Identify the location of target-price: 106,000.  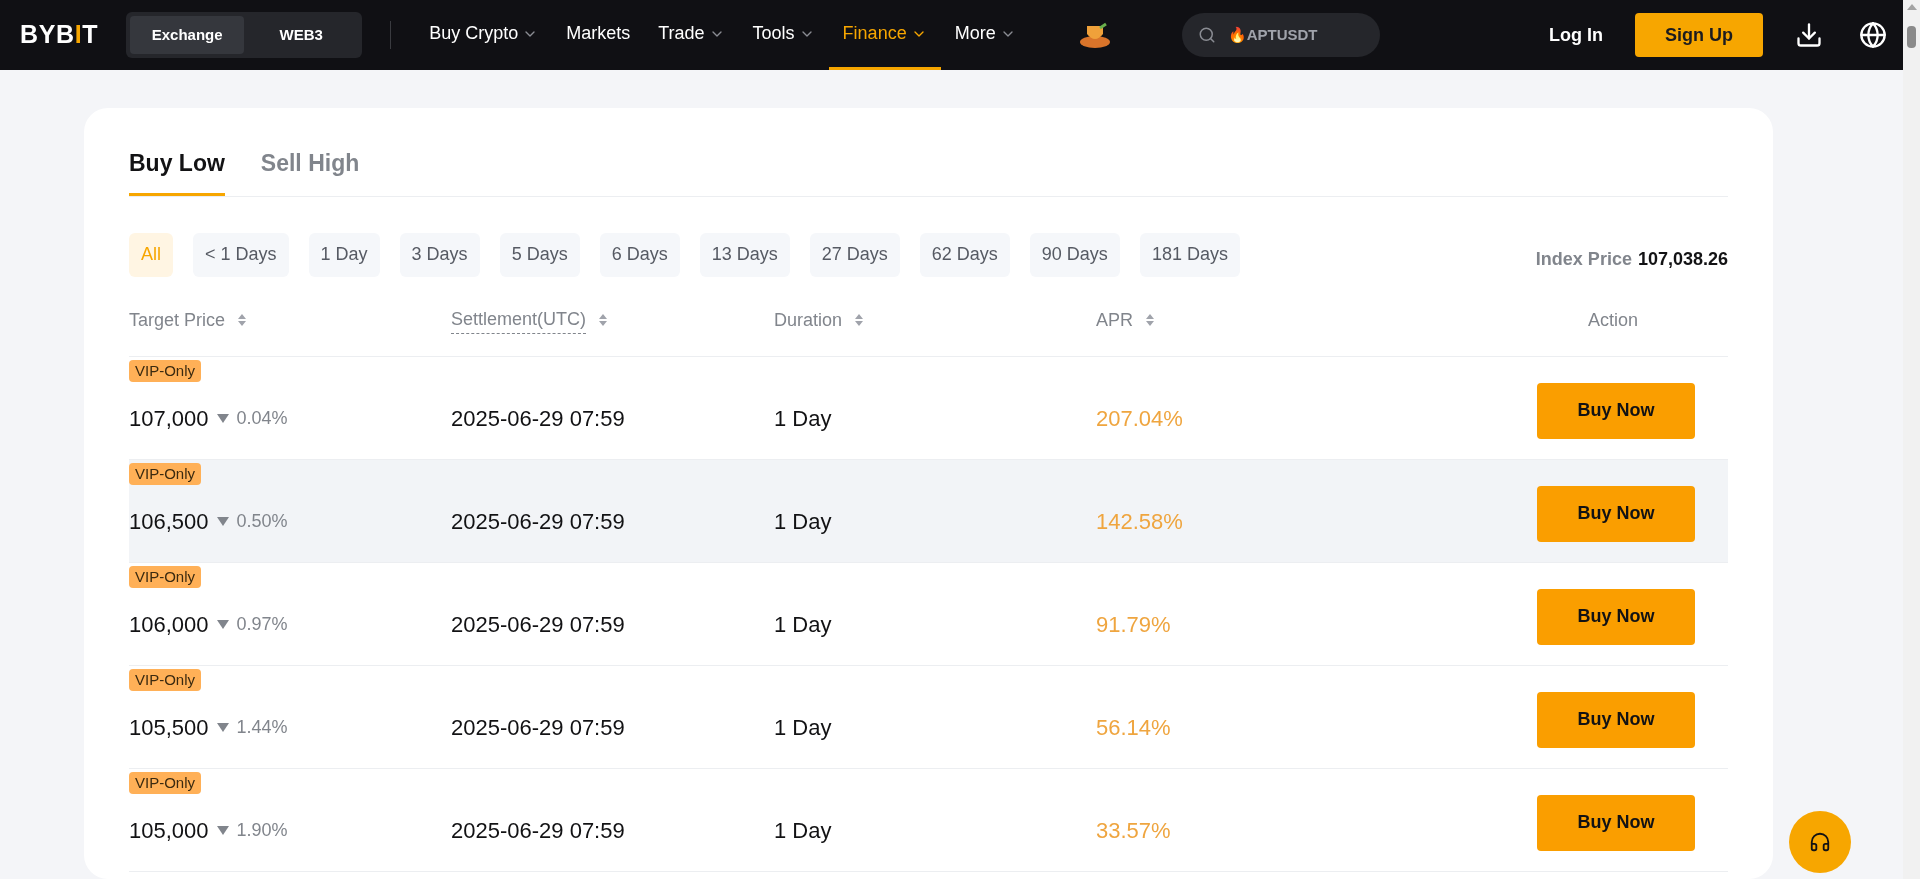
(169, 625).